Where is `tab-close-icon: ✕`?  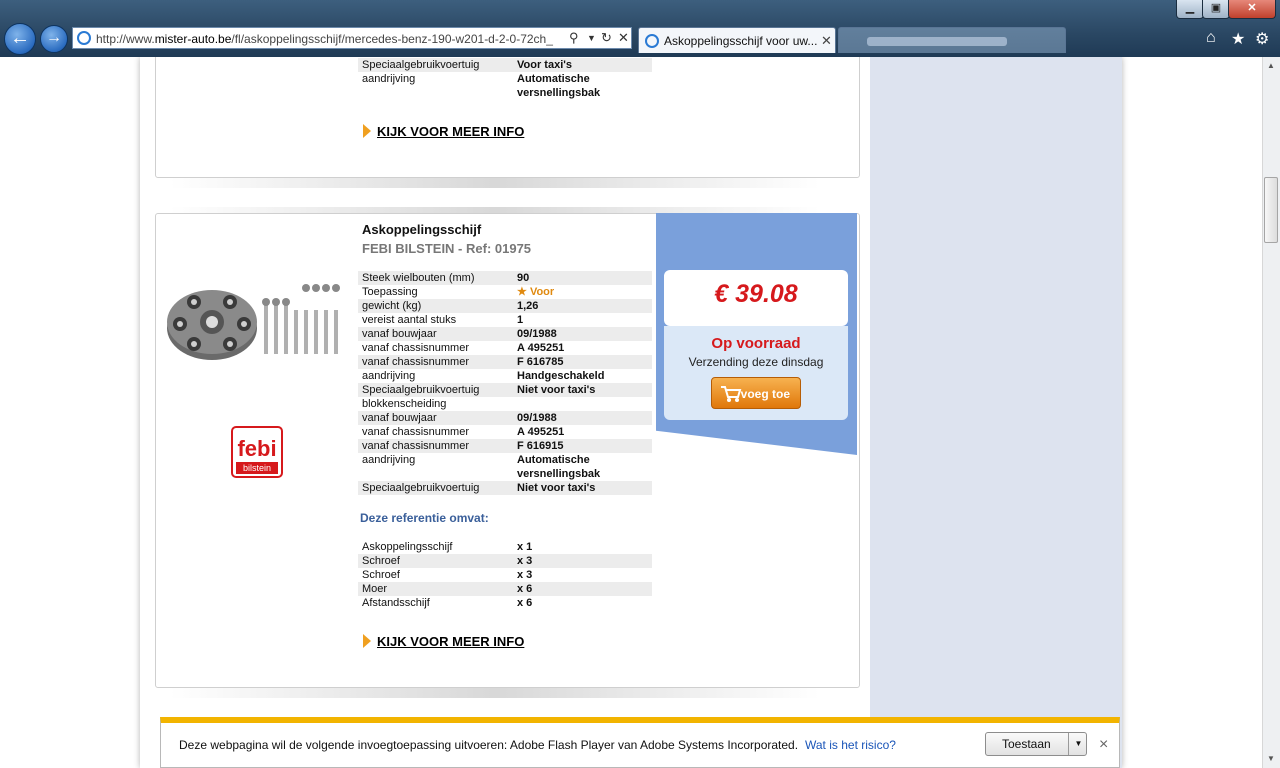
tab-close-icon: ✕ is located at coordinates (826, 41).